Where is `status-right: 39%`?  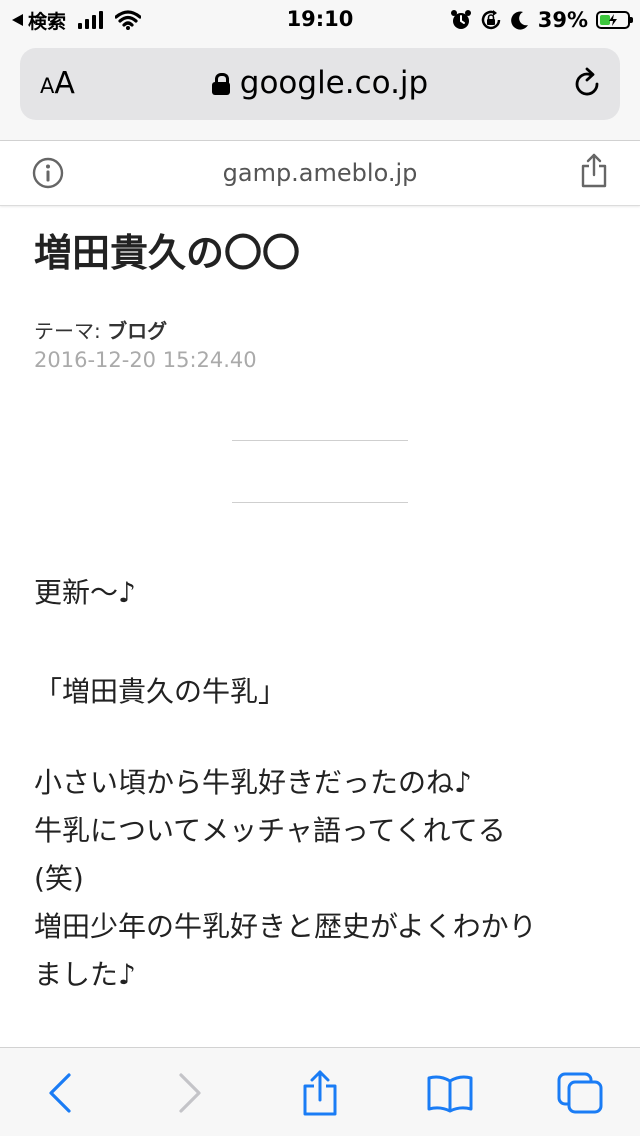
status-right: 39% is located at coordinates (541, 20).